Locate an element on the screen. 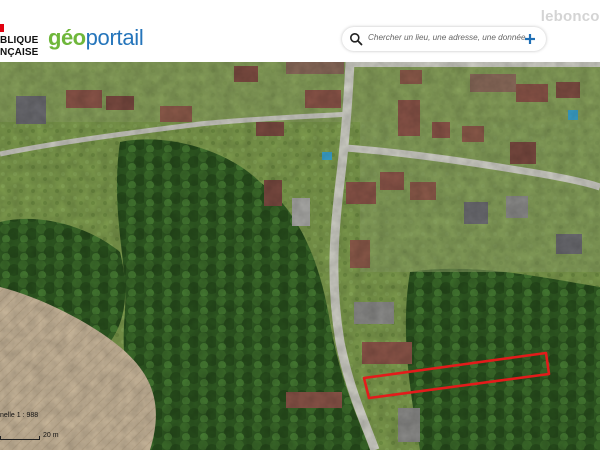 Image resolution: width=600 pixels, height=450 pixels. add-button is located at coordinates (530, 39).